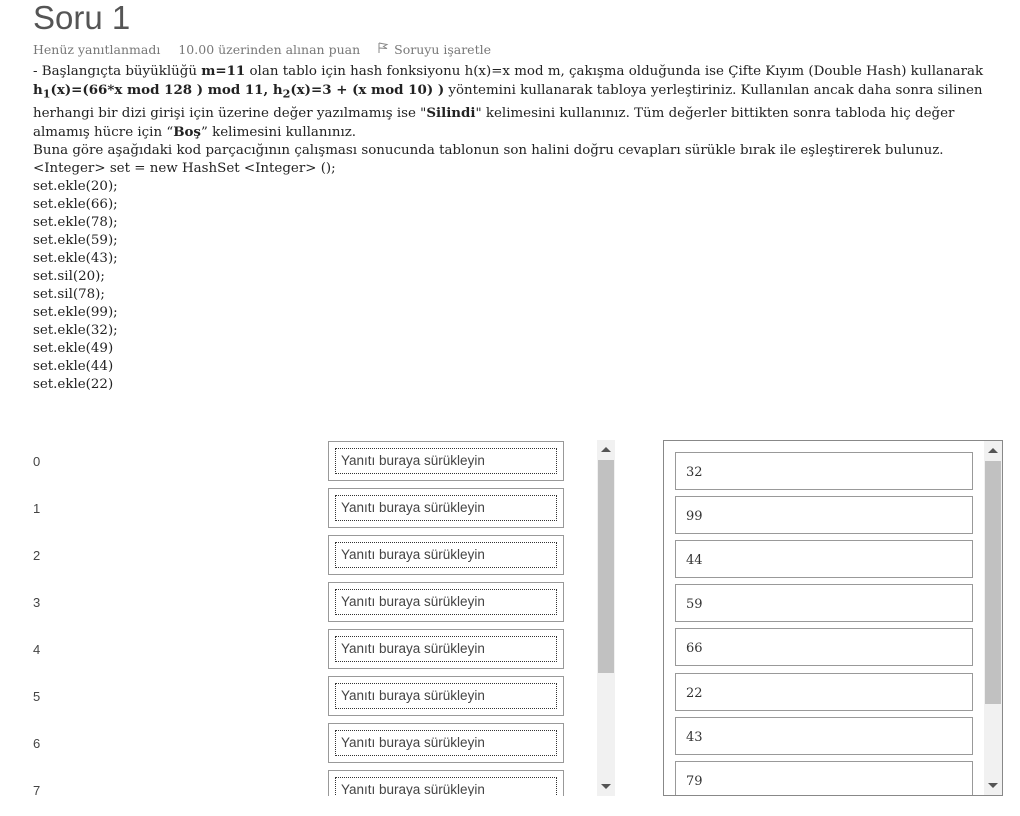  What do you see at coordinates (824, 515) in the screenshot?
I see `drag-option: 99` at bounding box center [824, 515].